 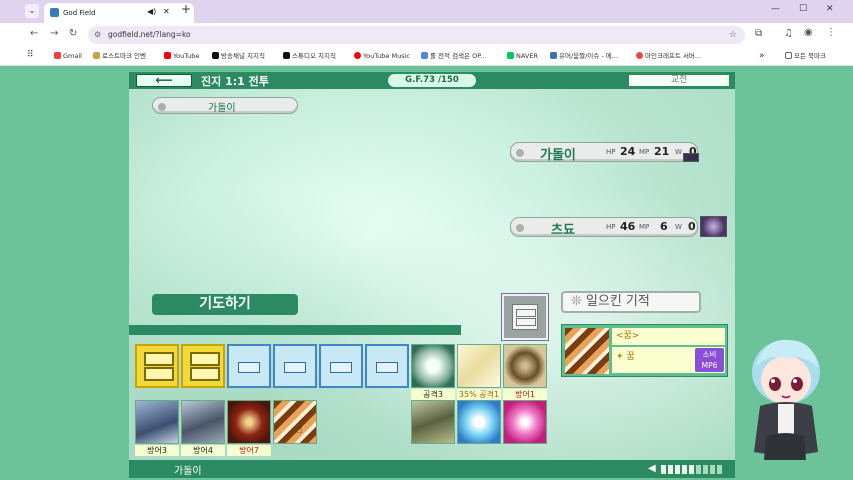 What do you see at coordinates (479, 366) in the screenshot?
I see `hand-card-attack1` at bounding box center [479, 366].